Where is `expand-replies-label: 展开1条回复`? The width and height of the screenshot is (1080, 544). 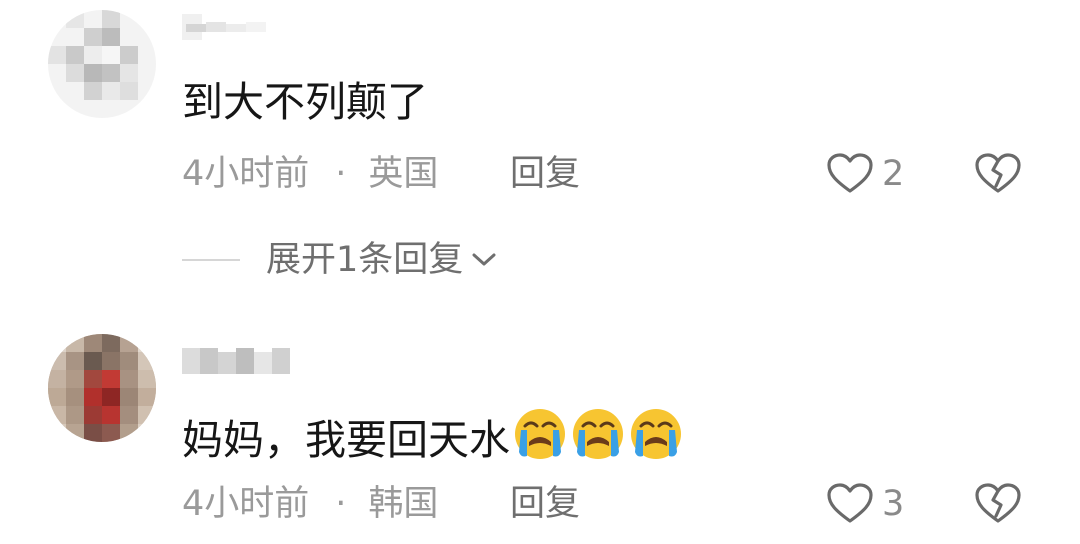
expand-replies-label: 展开1条回复 is located at coordinates (365, 260).